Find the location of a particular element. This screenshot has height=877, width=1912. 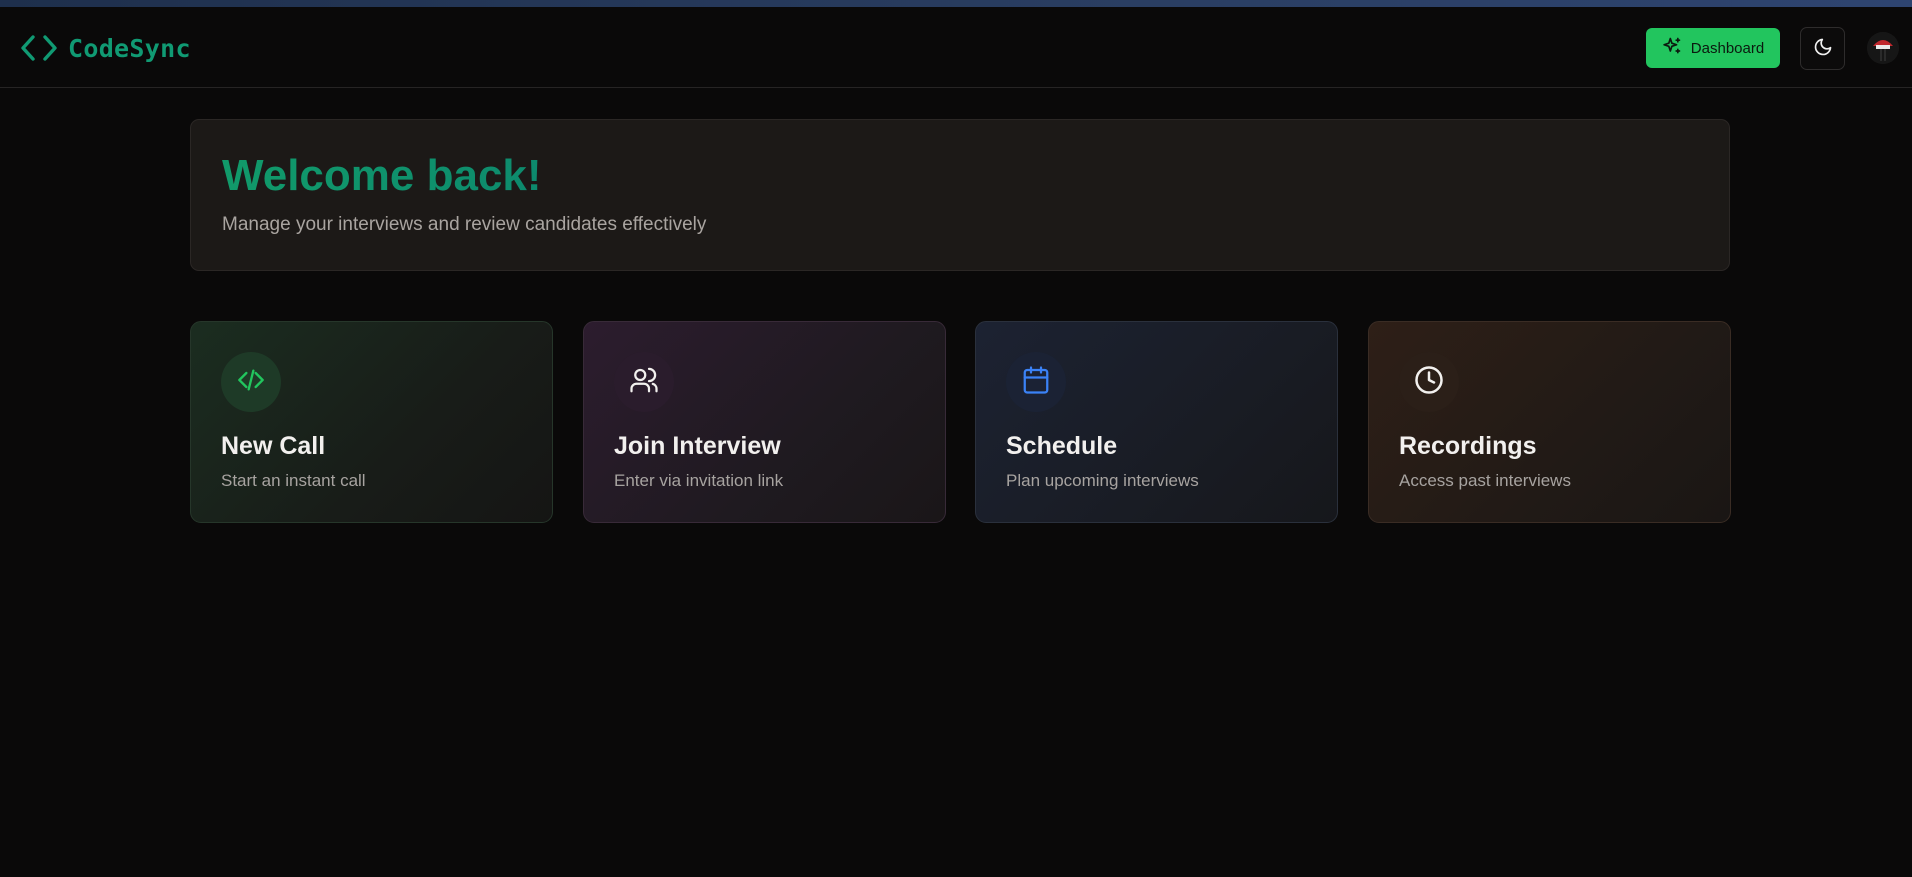

welcome-title: Welcome back! is located at coordinates (382, 175).